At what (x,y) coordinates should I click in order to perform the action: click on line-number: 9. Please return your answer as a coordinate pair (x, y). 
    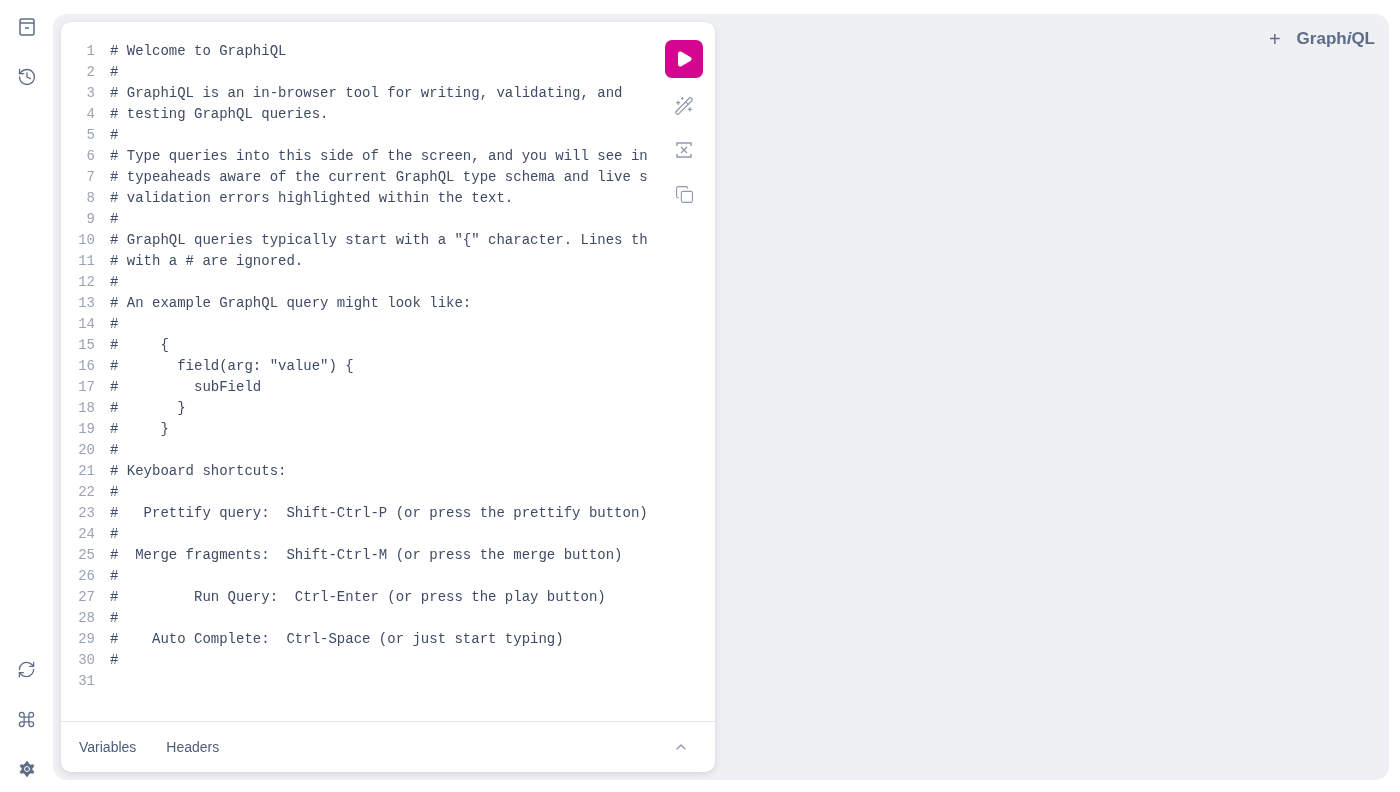
    Looking at the image, I should click on (90, 218).